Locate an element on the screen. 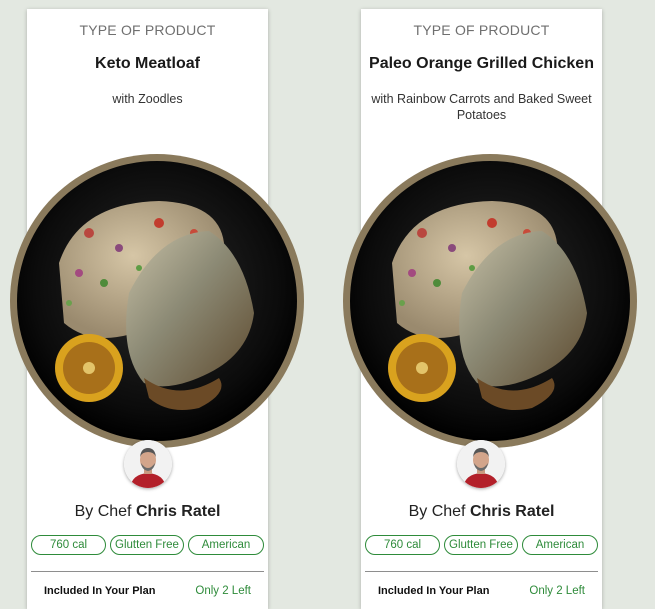  product-title: Keto Meatloaf is located at coordinates (147, 64).